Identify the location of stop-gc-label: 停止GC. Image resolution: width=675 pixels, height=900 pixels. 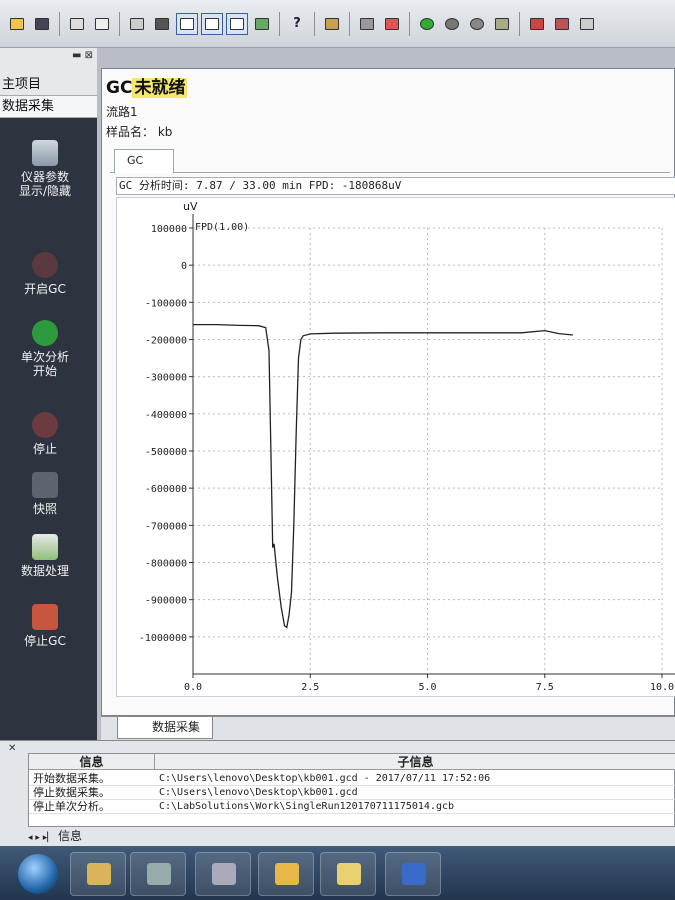
(45, 641).